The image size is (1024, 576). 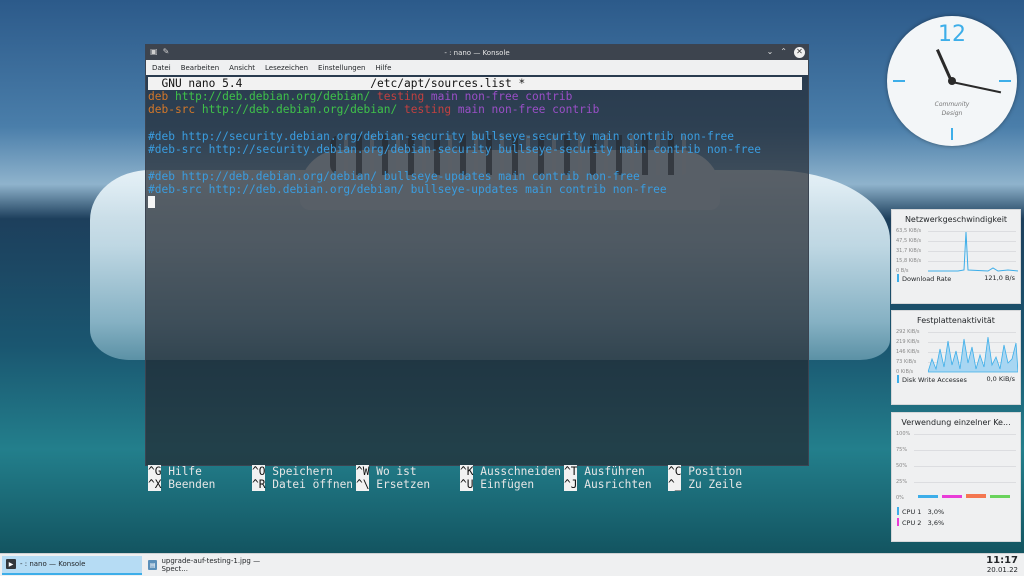 I want to click on window-title: - : nano — Konsole, so click(x=477, y=52).